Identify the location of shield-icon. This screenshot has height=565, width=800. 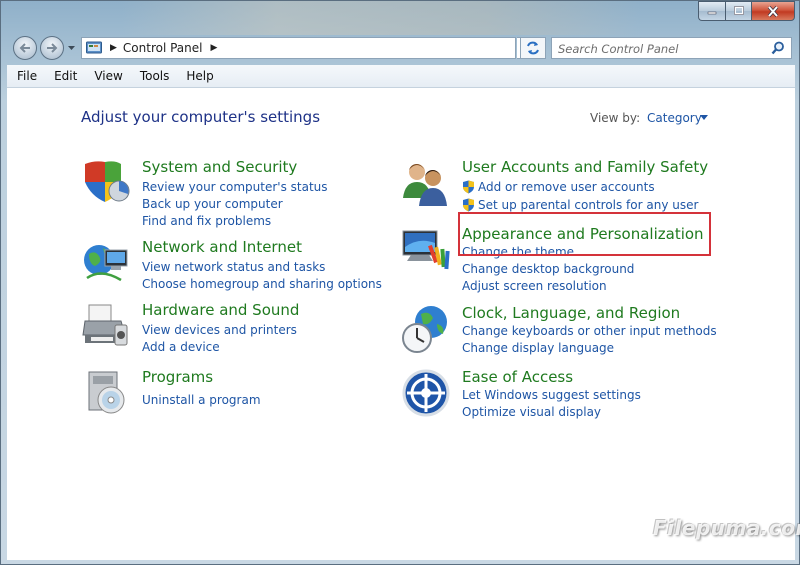
(107, 181).